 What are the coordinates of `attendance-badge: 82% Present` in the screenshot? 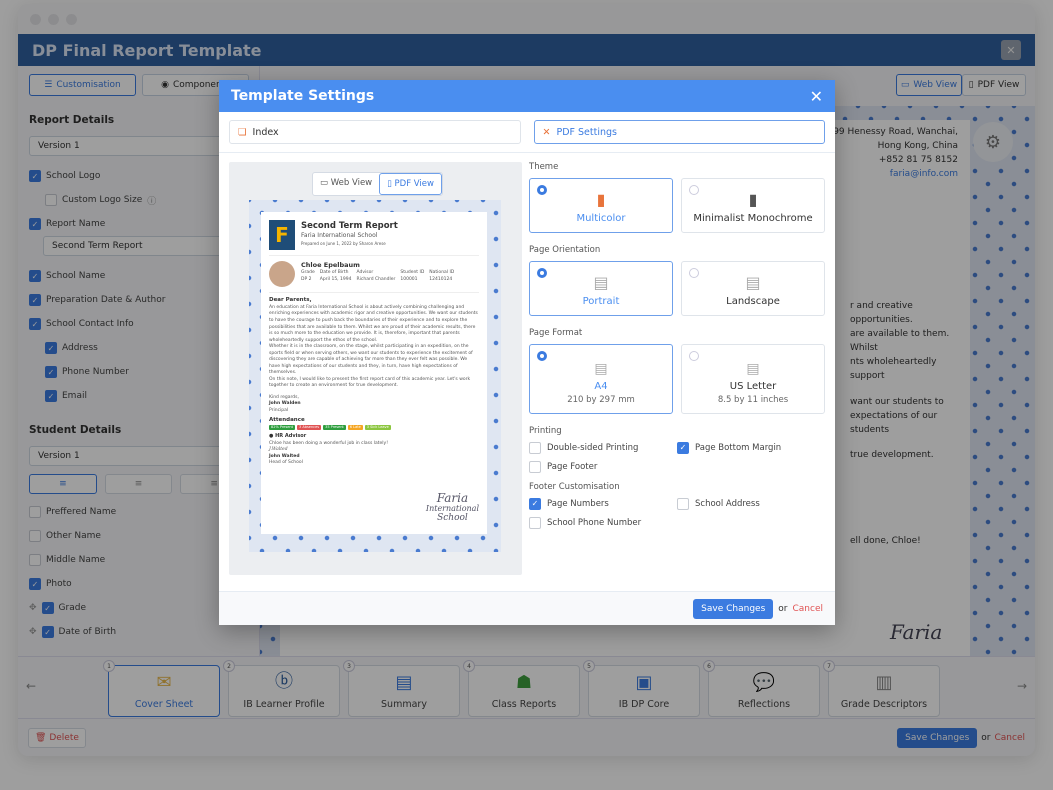 It's located at (282, 428).